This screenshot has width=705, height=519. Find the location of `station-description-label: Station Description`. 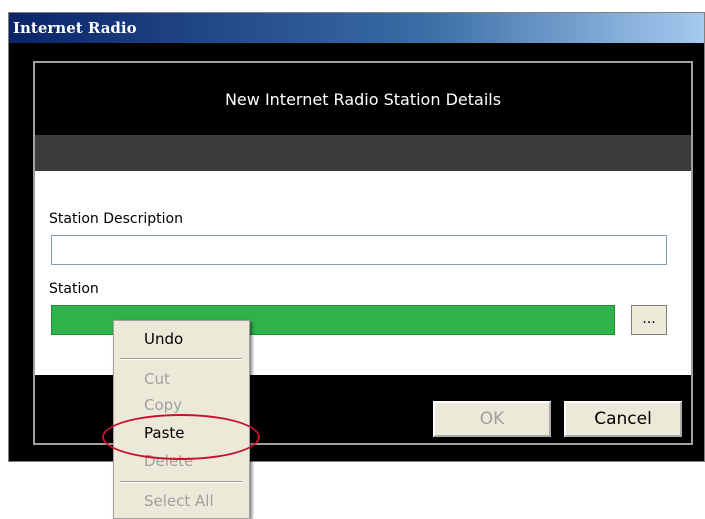

station-description-label: Station Description is located at coordinates (116, 219).